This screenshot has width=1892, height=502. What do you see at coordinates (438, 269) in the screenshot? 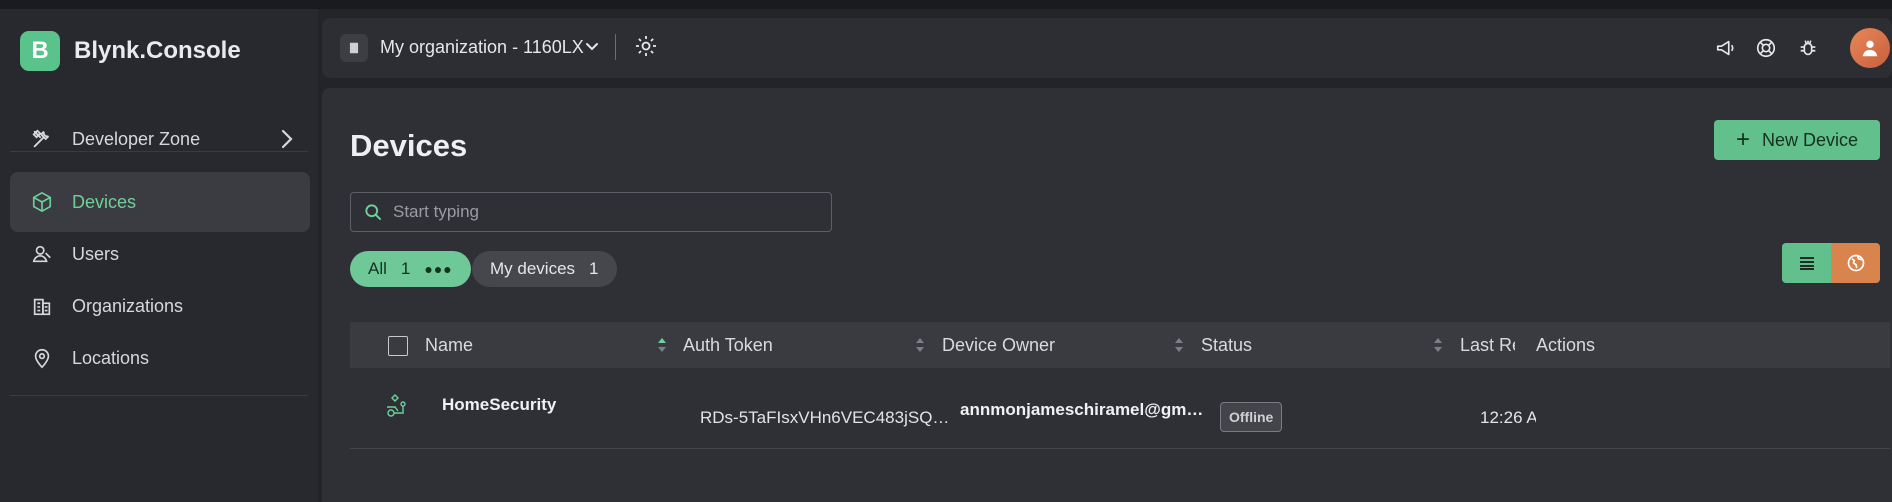
I see `more-dots-icon: ●●●` at bounding box center [438, 269].